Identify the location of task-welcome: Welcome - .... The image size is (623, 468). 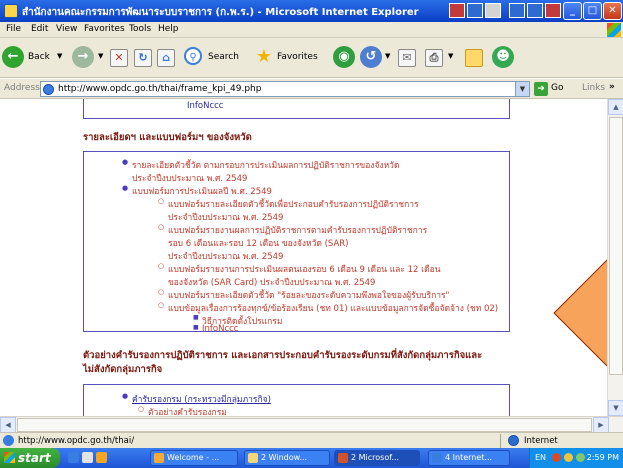
(194, 458).